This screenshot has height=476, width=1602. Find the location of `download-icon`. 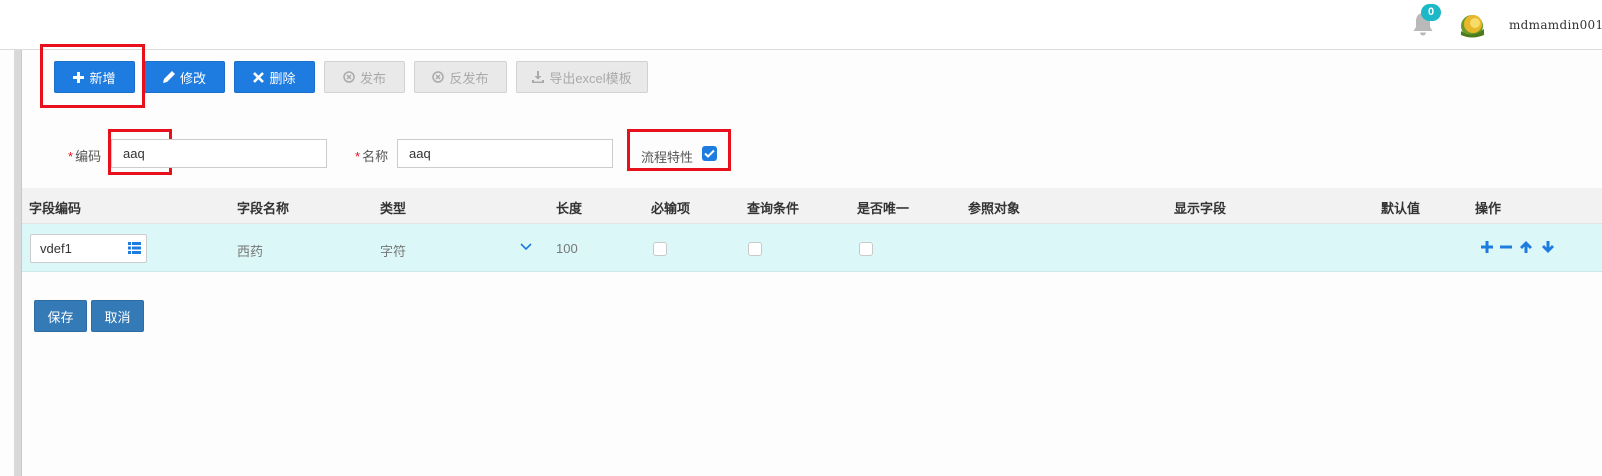

download-icon is located at coordinates (538, 77).